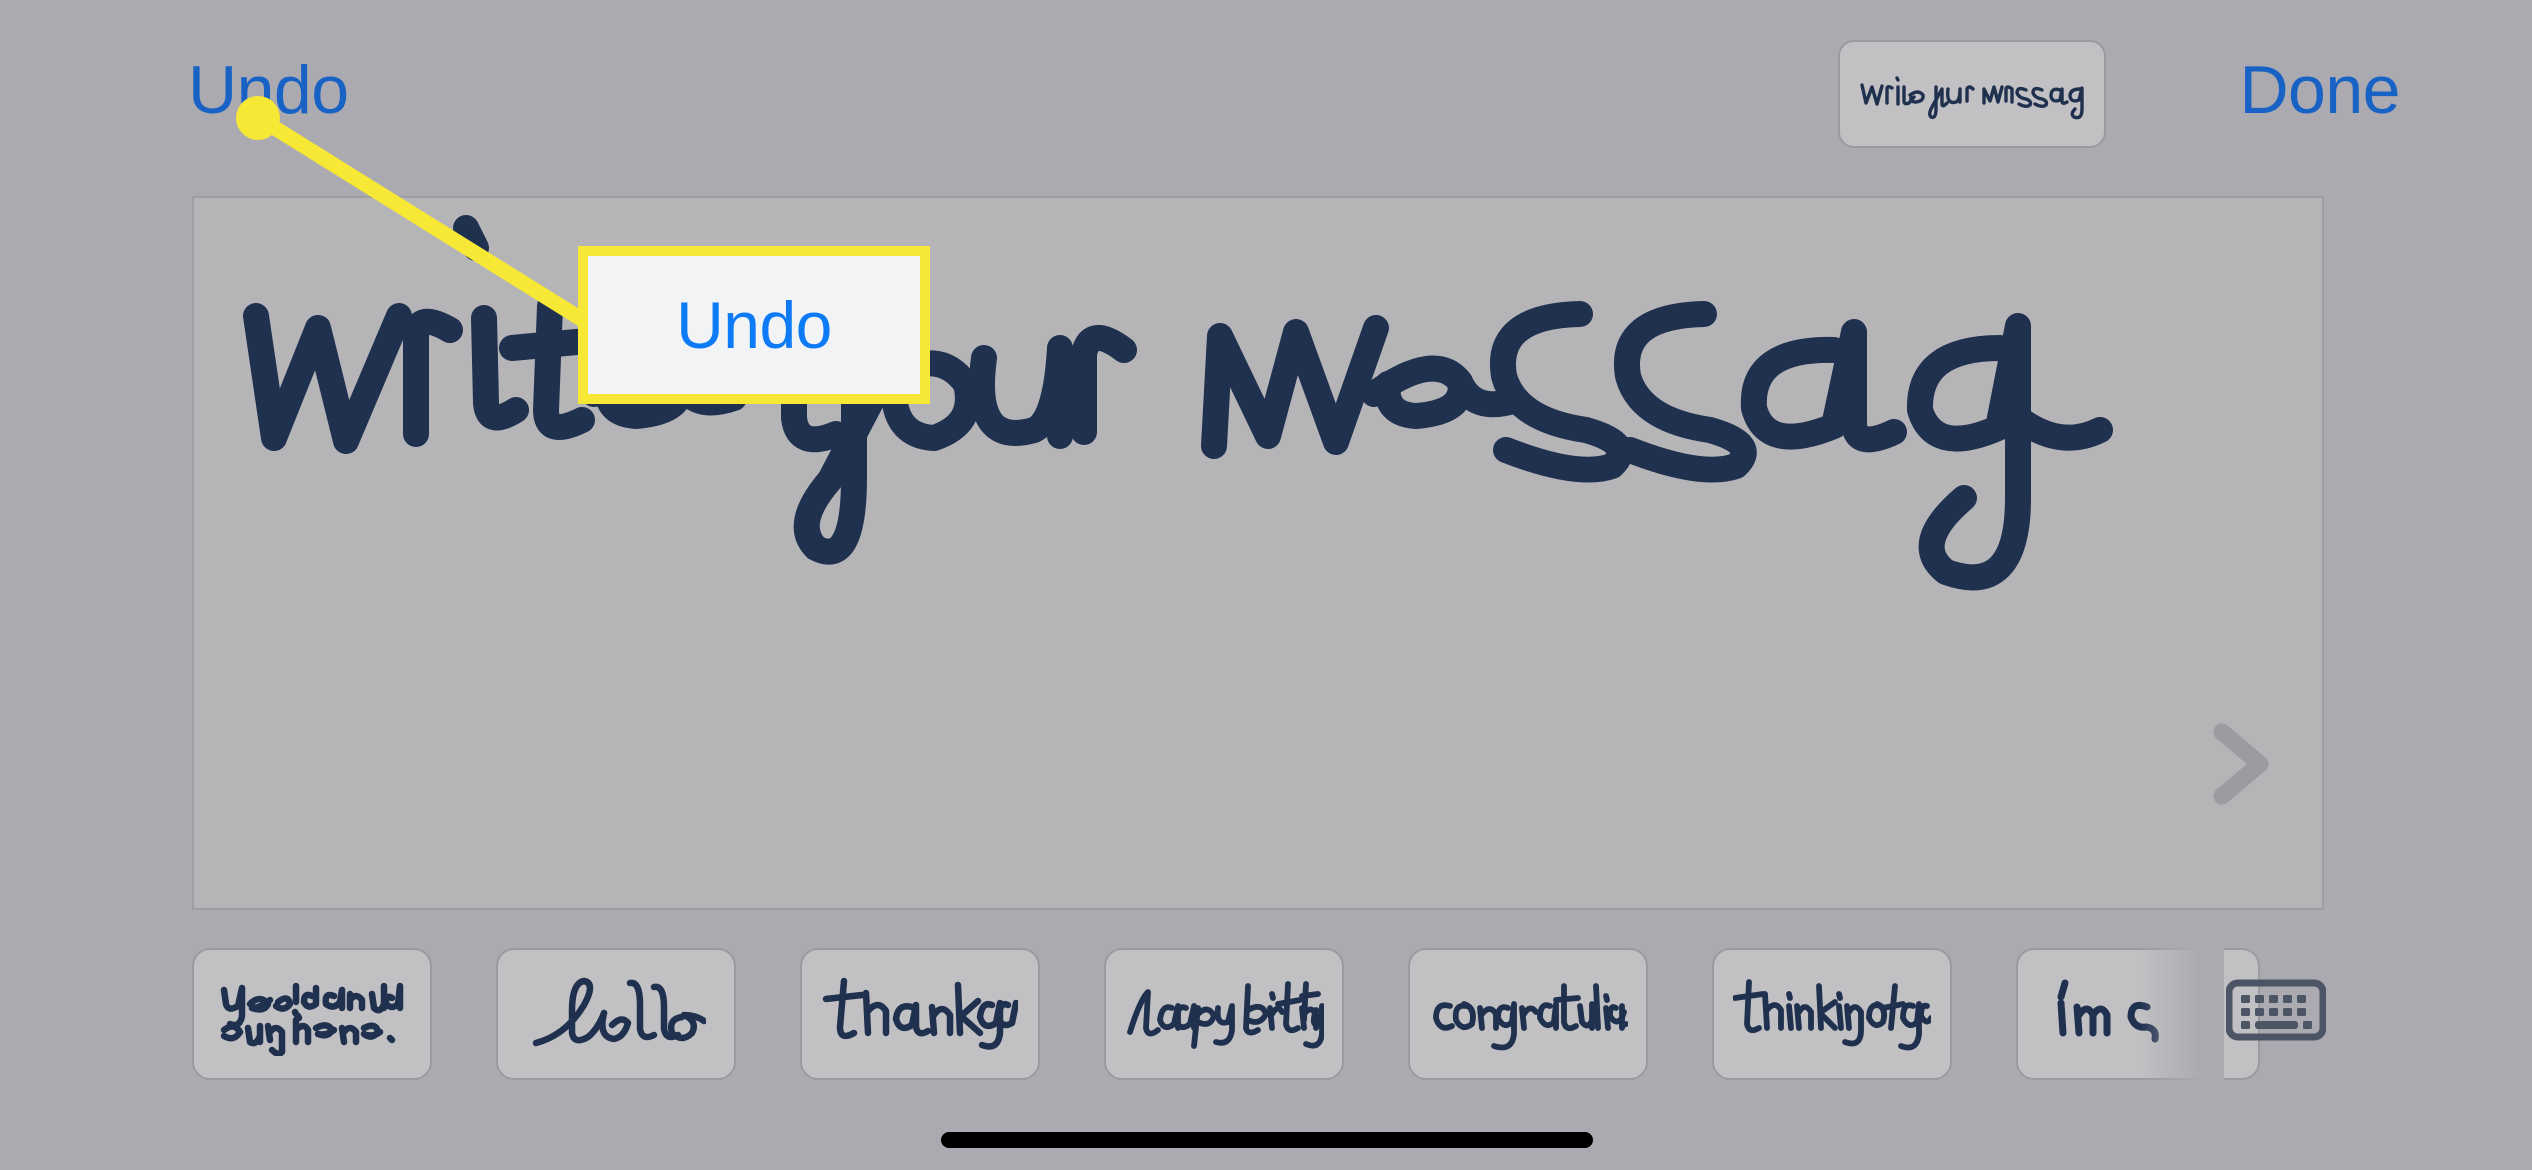 This screenshot has width=2532, height=1170. I want to click on suggestion-ink-happy-birthday, so click(1224, 1014).